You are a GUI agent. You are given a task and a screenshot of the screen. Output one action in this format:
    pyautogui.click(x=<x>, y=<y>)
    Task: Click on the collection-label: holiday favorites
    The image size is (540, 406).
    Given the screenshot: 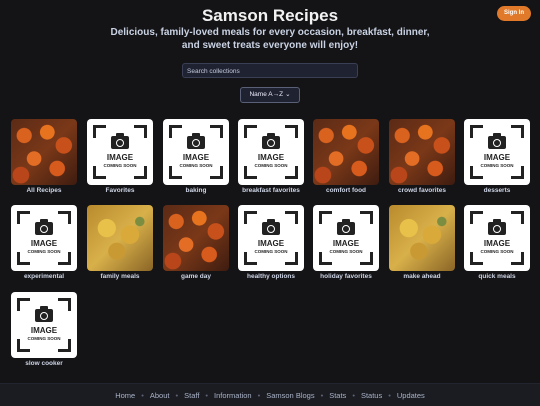 What is the action you would take?
    pyautogui.click(x=346, y=276)
    